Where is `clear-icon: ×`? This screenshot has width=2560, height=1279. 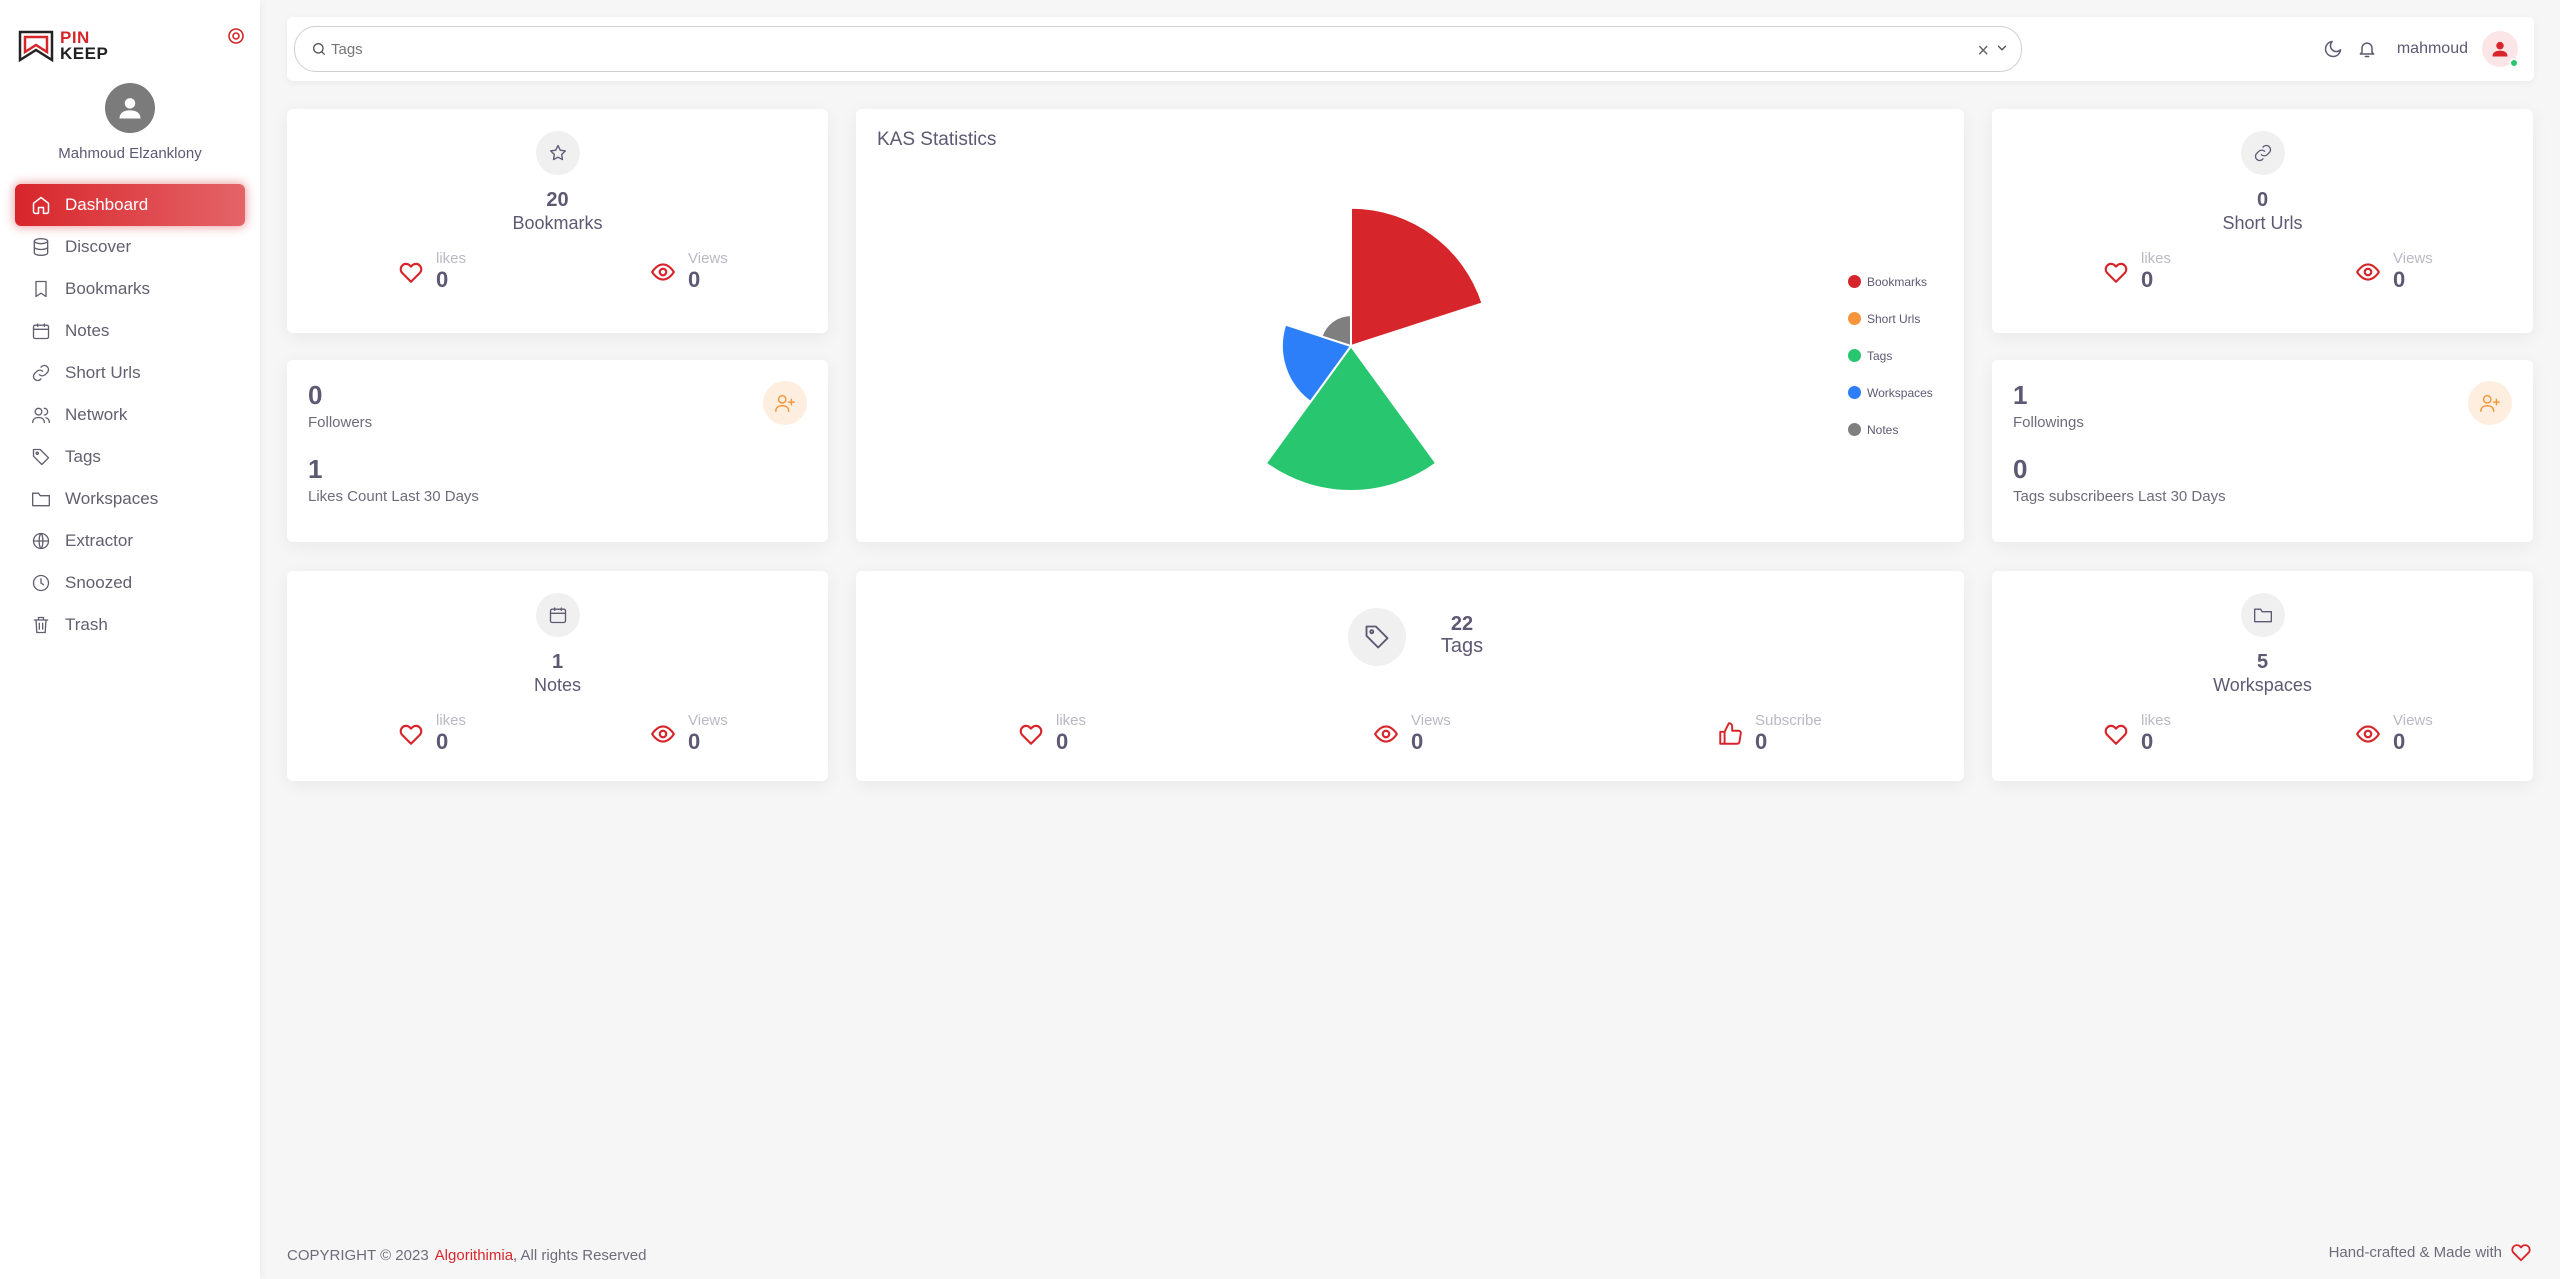
clear-icon: × is located at coordinates (1983, 51).